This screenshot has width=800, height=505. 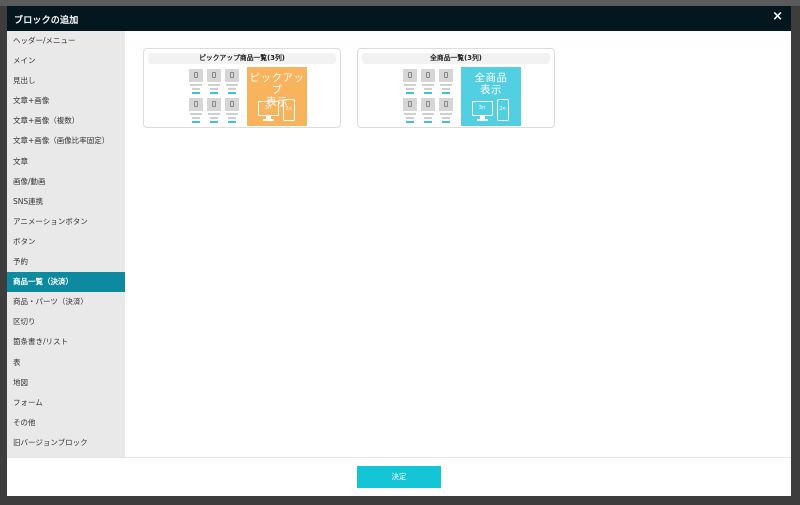 I want to click on submit-button: 決定, so click(x=399, y=477).